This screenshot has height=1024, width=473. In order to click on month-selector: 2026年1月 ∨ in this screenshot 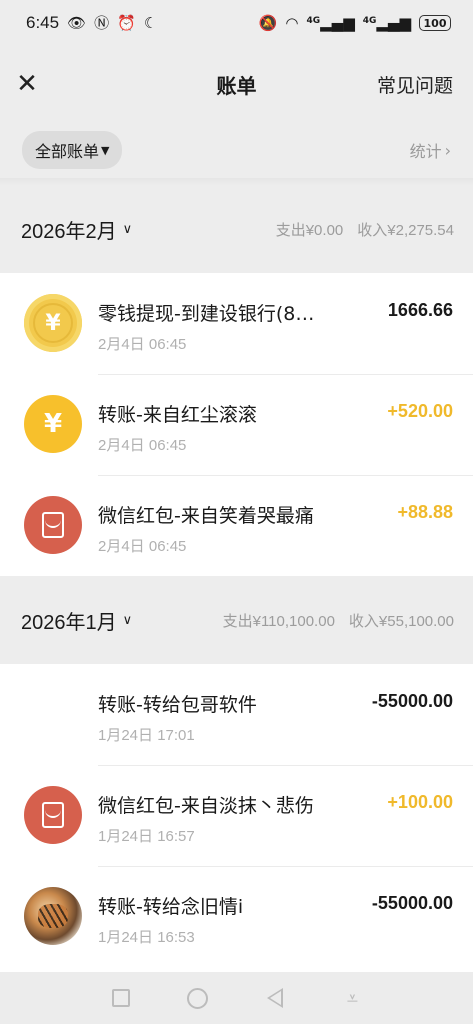, I will do `click(76, 620)`.